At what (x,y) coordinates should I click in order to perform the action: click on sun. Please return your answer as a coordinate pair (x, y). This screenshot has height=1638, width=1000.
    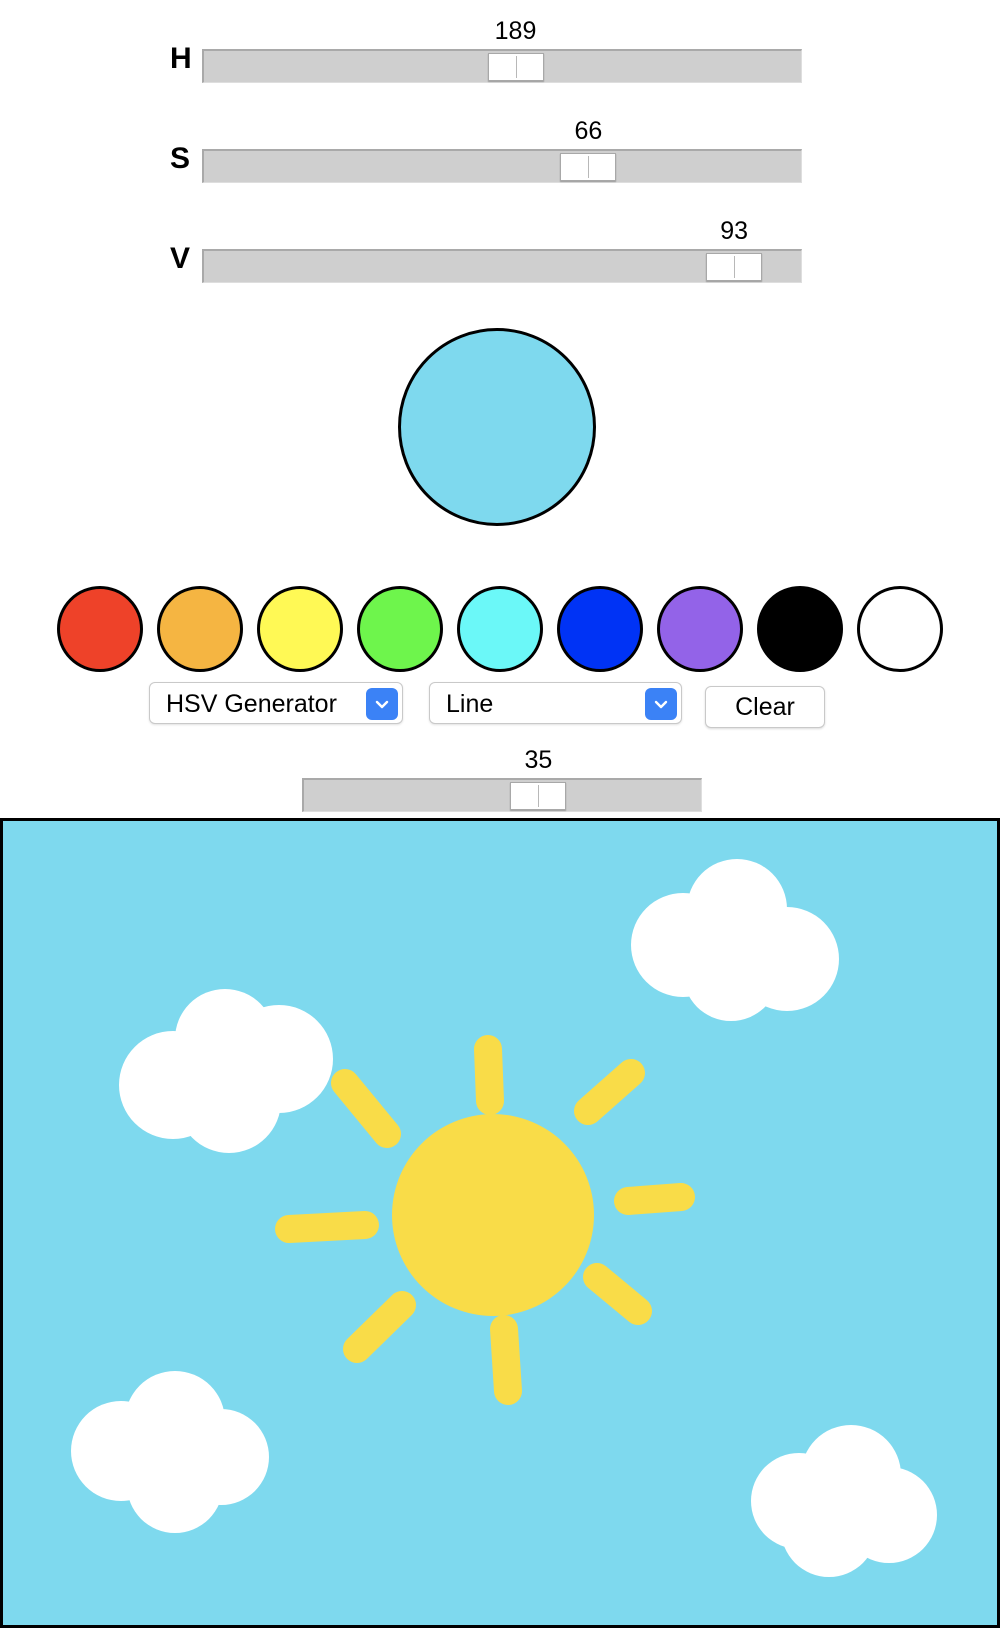
    Looking at the image, I should click on (493, 1215).